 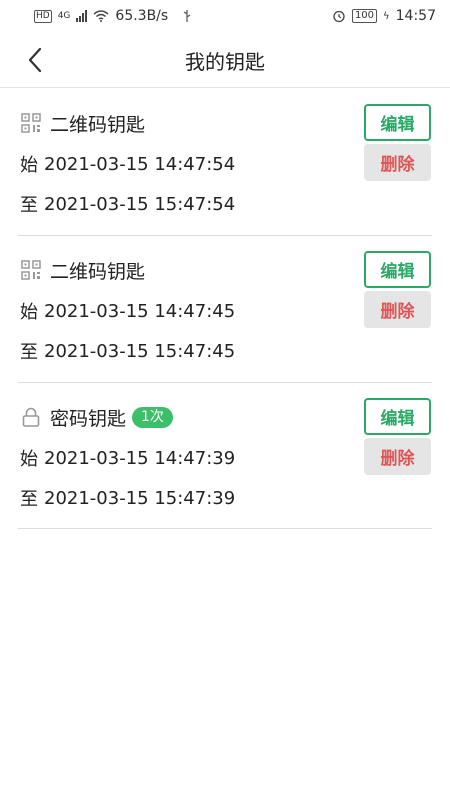 I want to click on end-time-row: 至 2021-03-15 15:47:39, so click(x=127, y=498).